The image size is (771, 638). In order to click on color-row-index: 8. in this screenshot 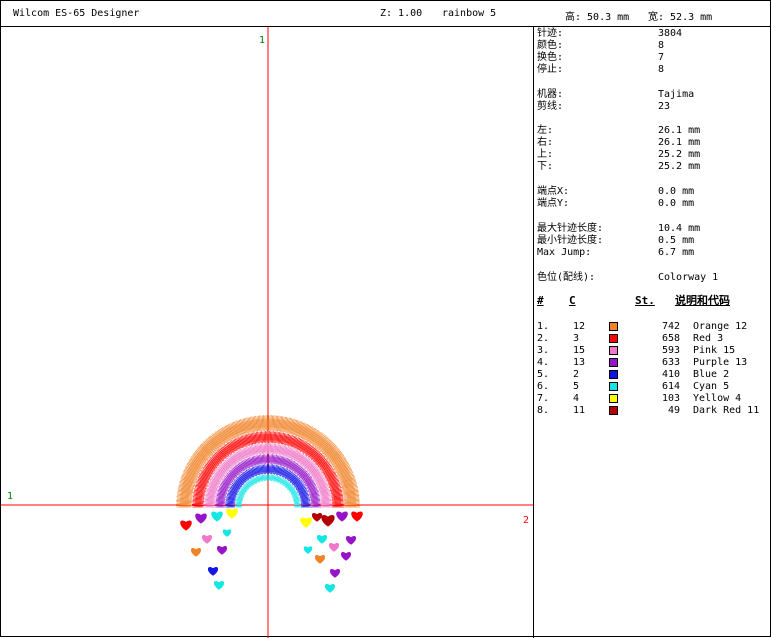, I will do `click(543, 411)`.